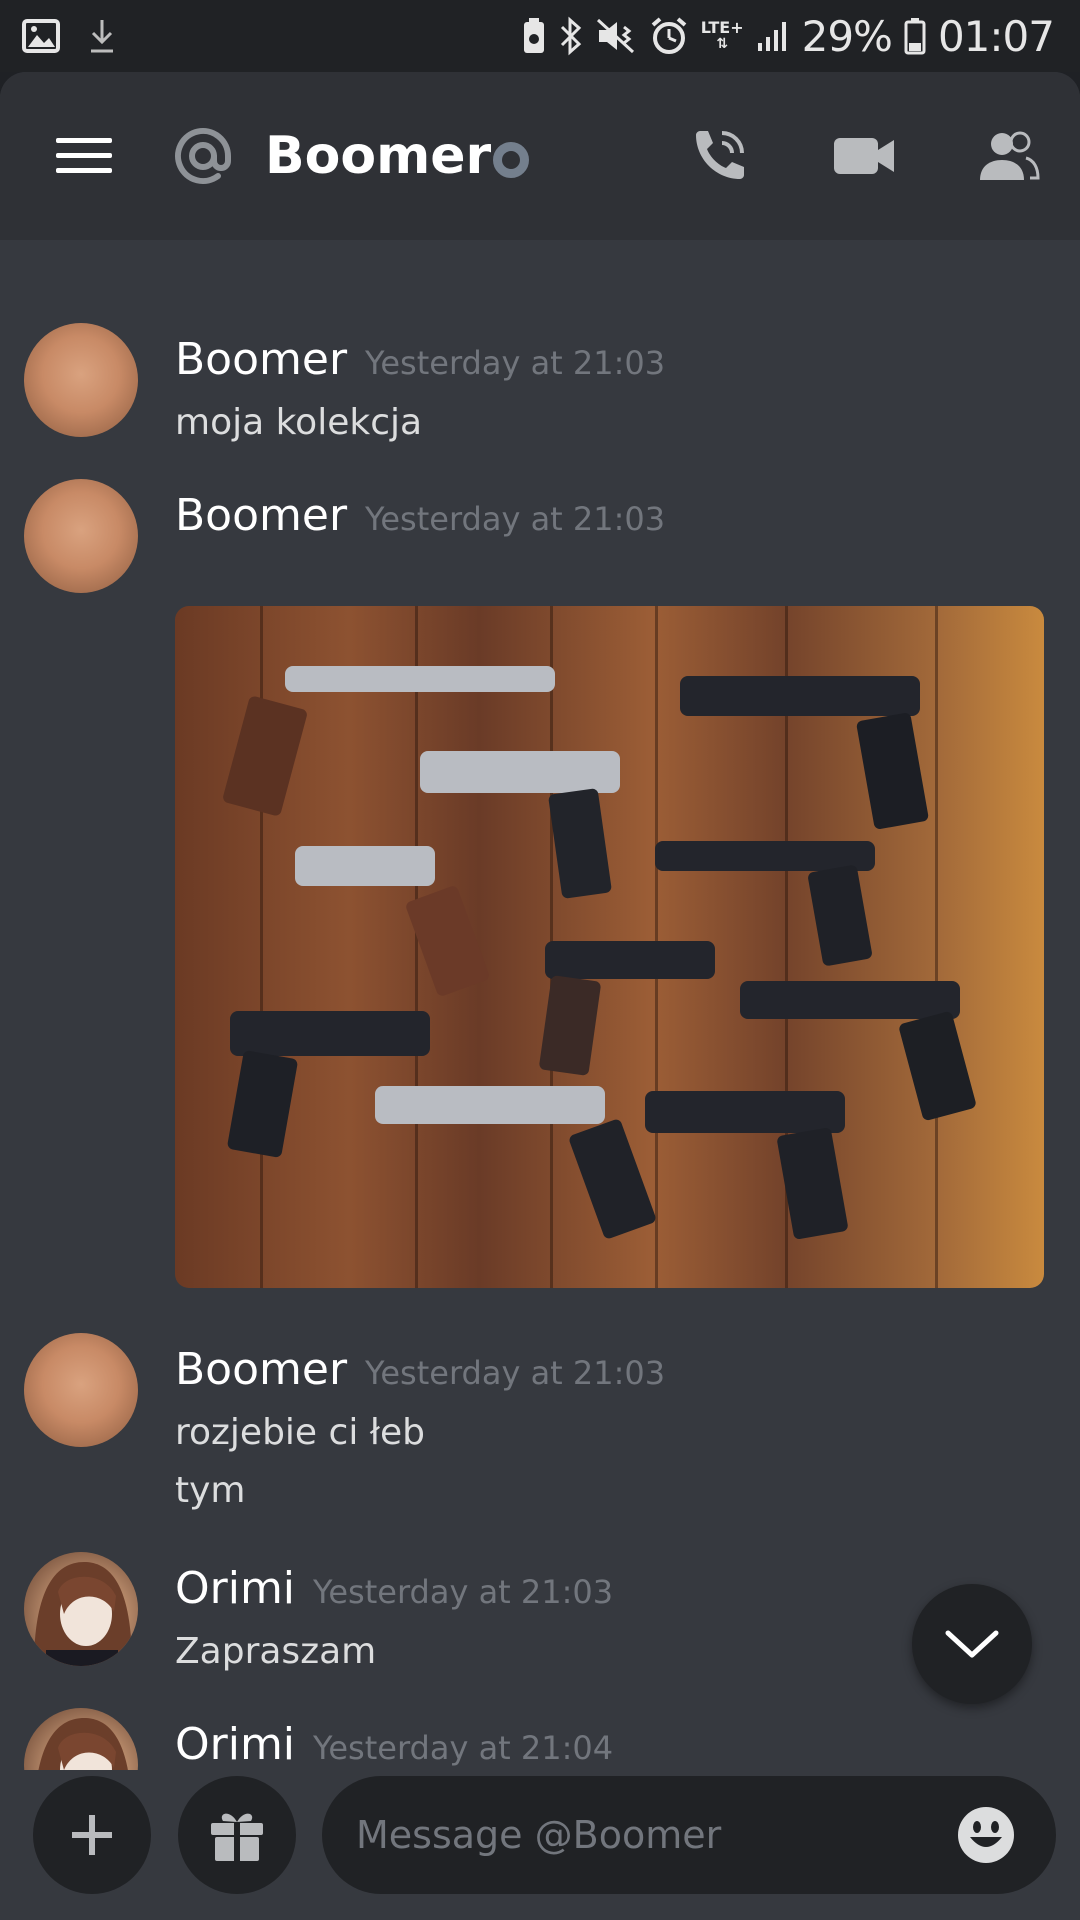 The height and width of the screenshot is (1920, 1080). I want to click on chat-header: Boomer, so click(540, 156).